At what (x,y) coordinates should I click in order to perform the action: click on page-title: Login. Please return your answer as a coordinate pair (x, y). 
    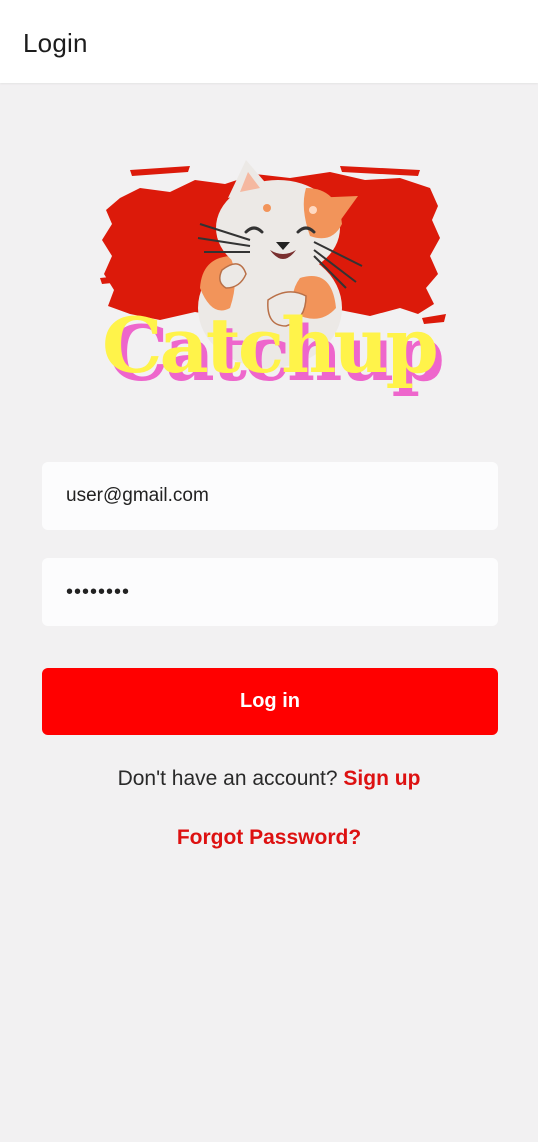
    Looking at the image, I should click on (55, 43).